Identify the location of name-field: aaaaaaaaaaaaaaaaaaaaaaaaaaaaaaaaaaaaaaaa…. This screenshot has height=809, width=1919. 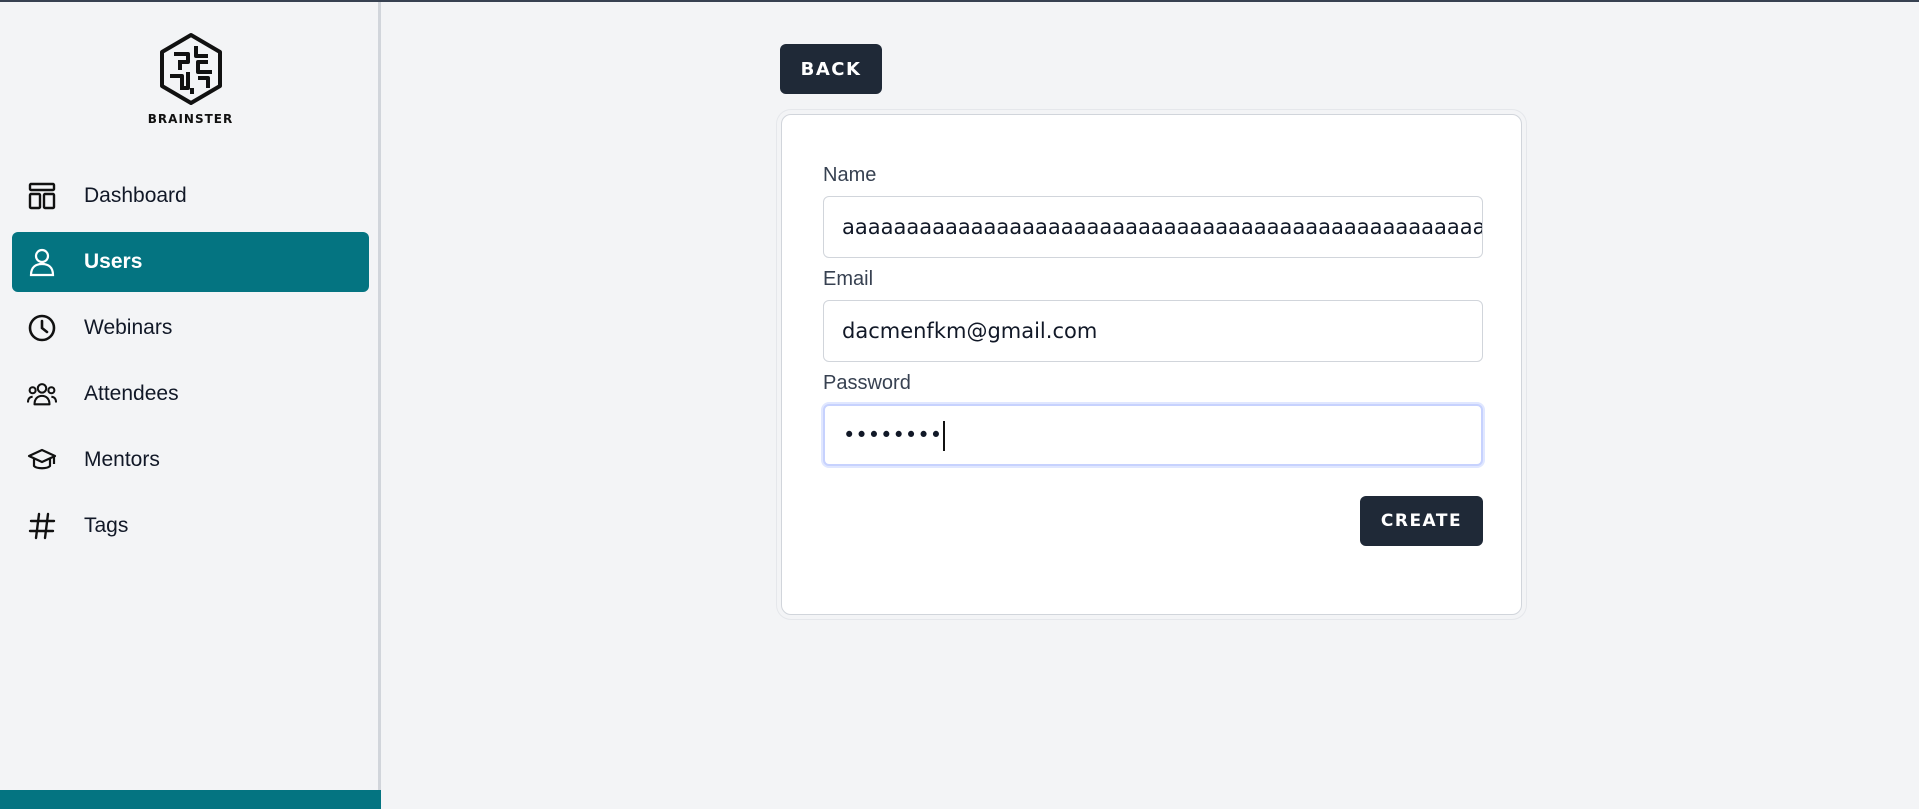
(1153, 227).